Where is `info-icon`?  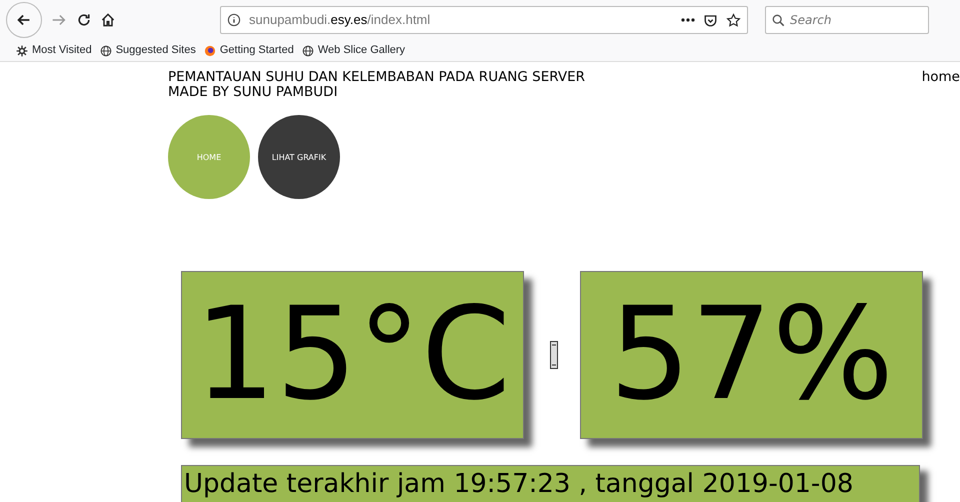 info-icon is located at coordinates (234, 20).